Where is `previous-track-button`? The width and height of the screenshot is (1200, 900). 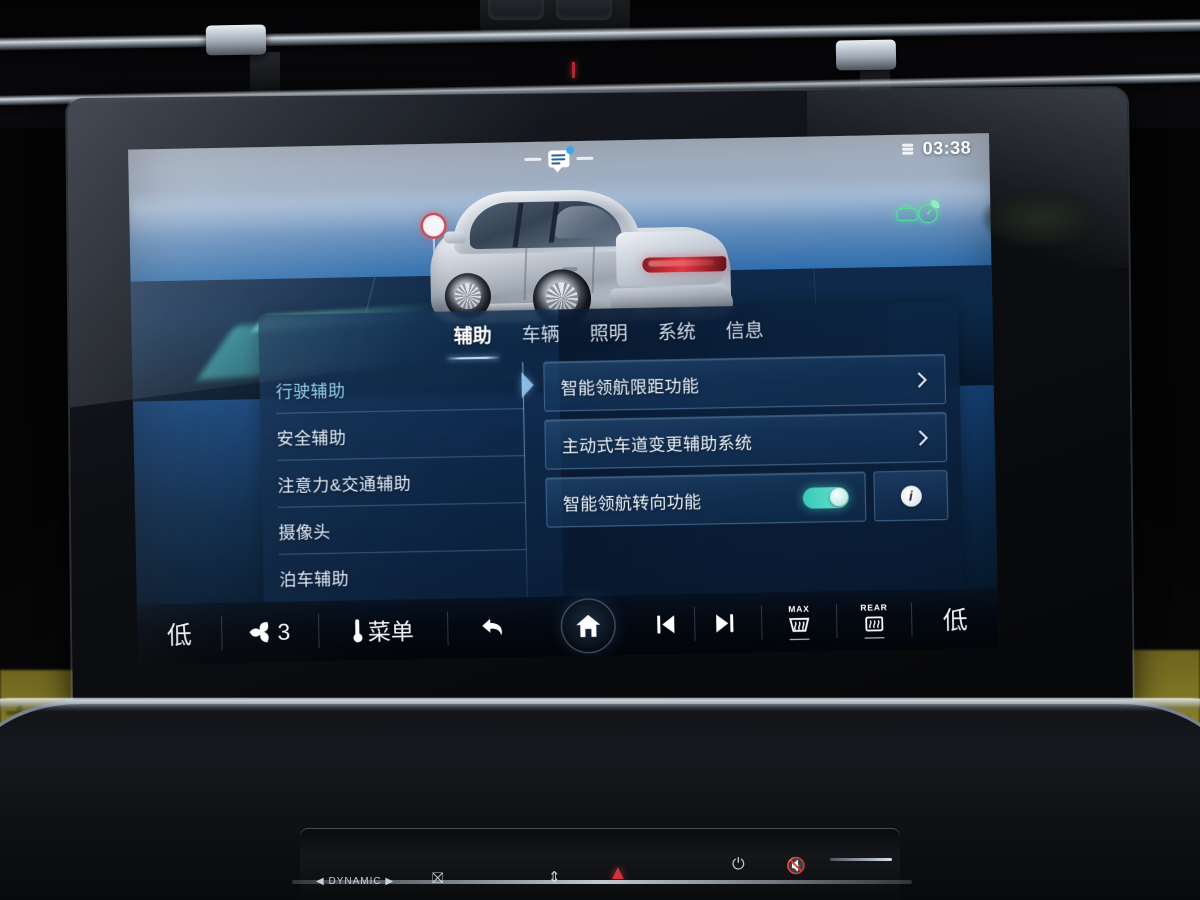
previous-track-button is located at coordinates (665, 624).